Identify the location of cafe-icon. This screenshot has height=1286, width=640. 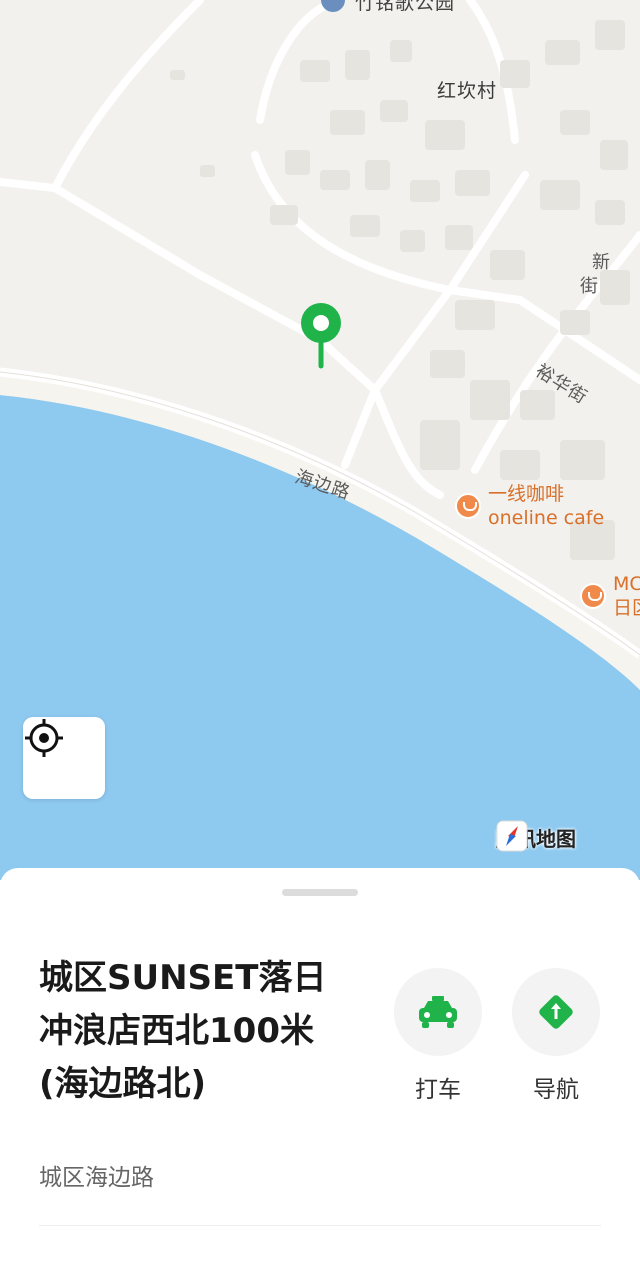
(468, 506).